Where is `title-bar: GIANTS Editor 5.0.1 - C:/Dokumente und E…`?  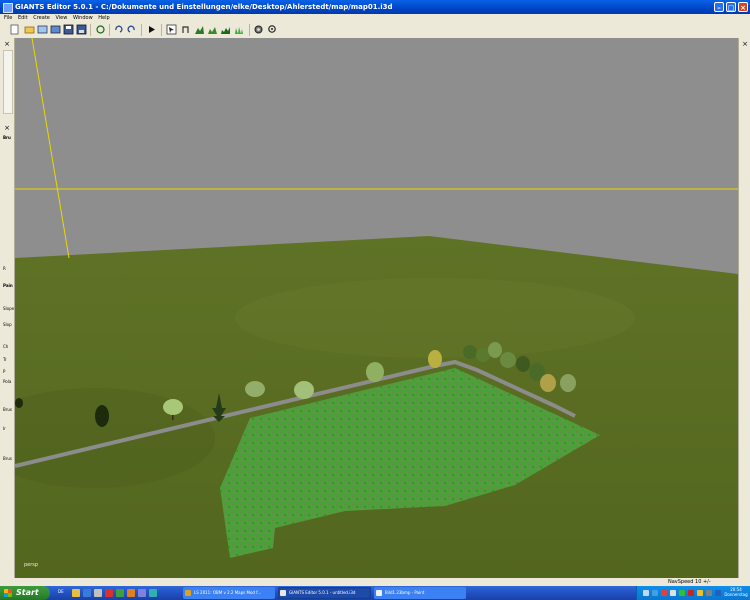
title-bar: GIANTS Editor 5.0.1 - C:/Dokumente und E… is located at coordinates (375, 7).